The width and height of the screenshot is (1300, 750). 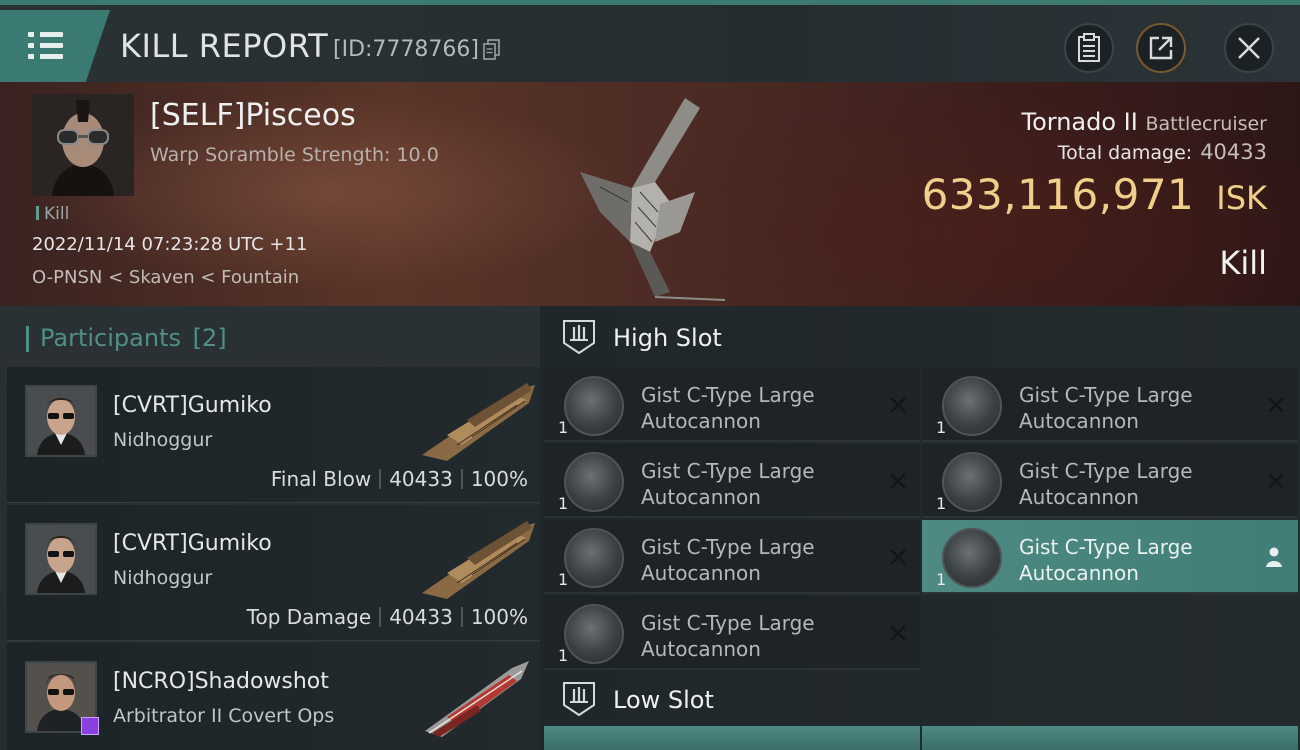 I want to click on participants-label: Participants, so click(x=110, y=338).